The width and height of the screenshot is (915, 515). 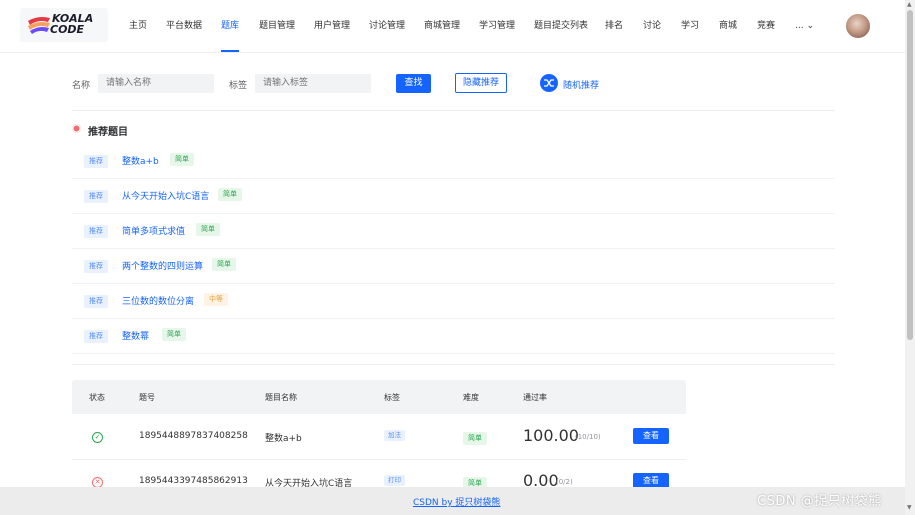 I want to click on logo-text-line2: CODE, so click(x=67, y=29).